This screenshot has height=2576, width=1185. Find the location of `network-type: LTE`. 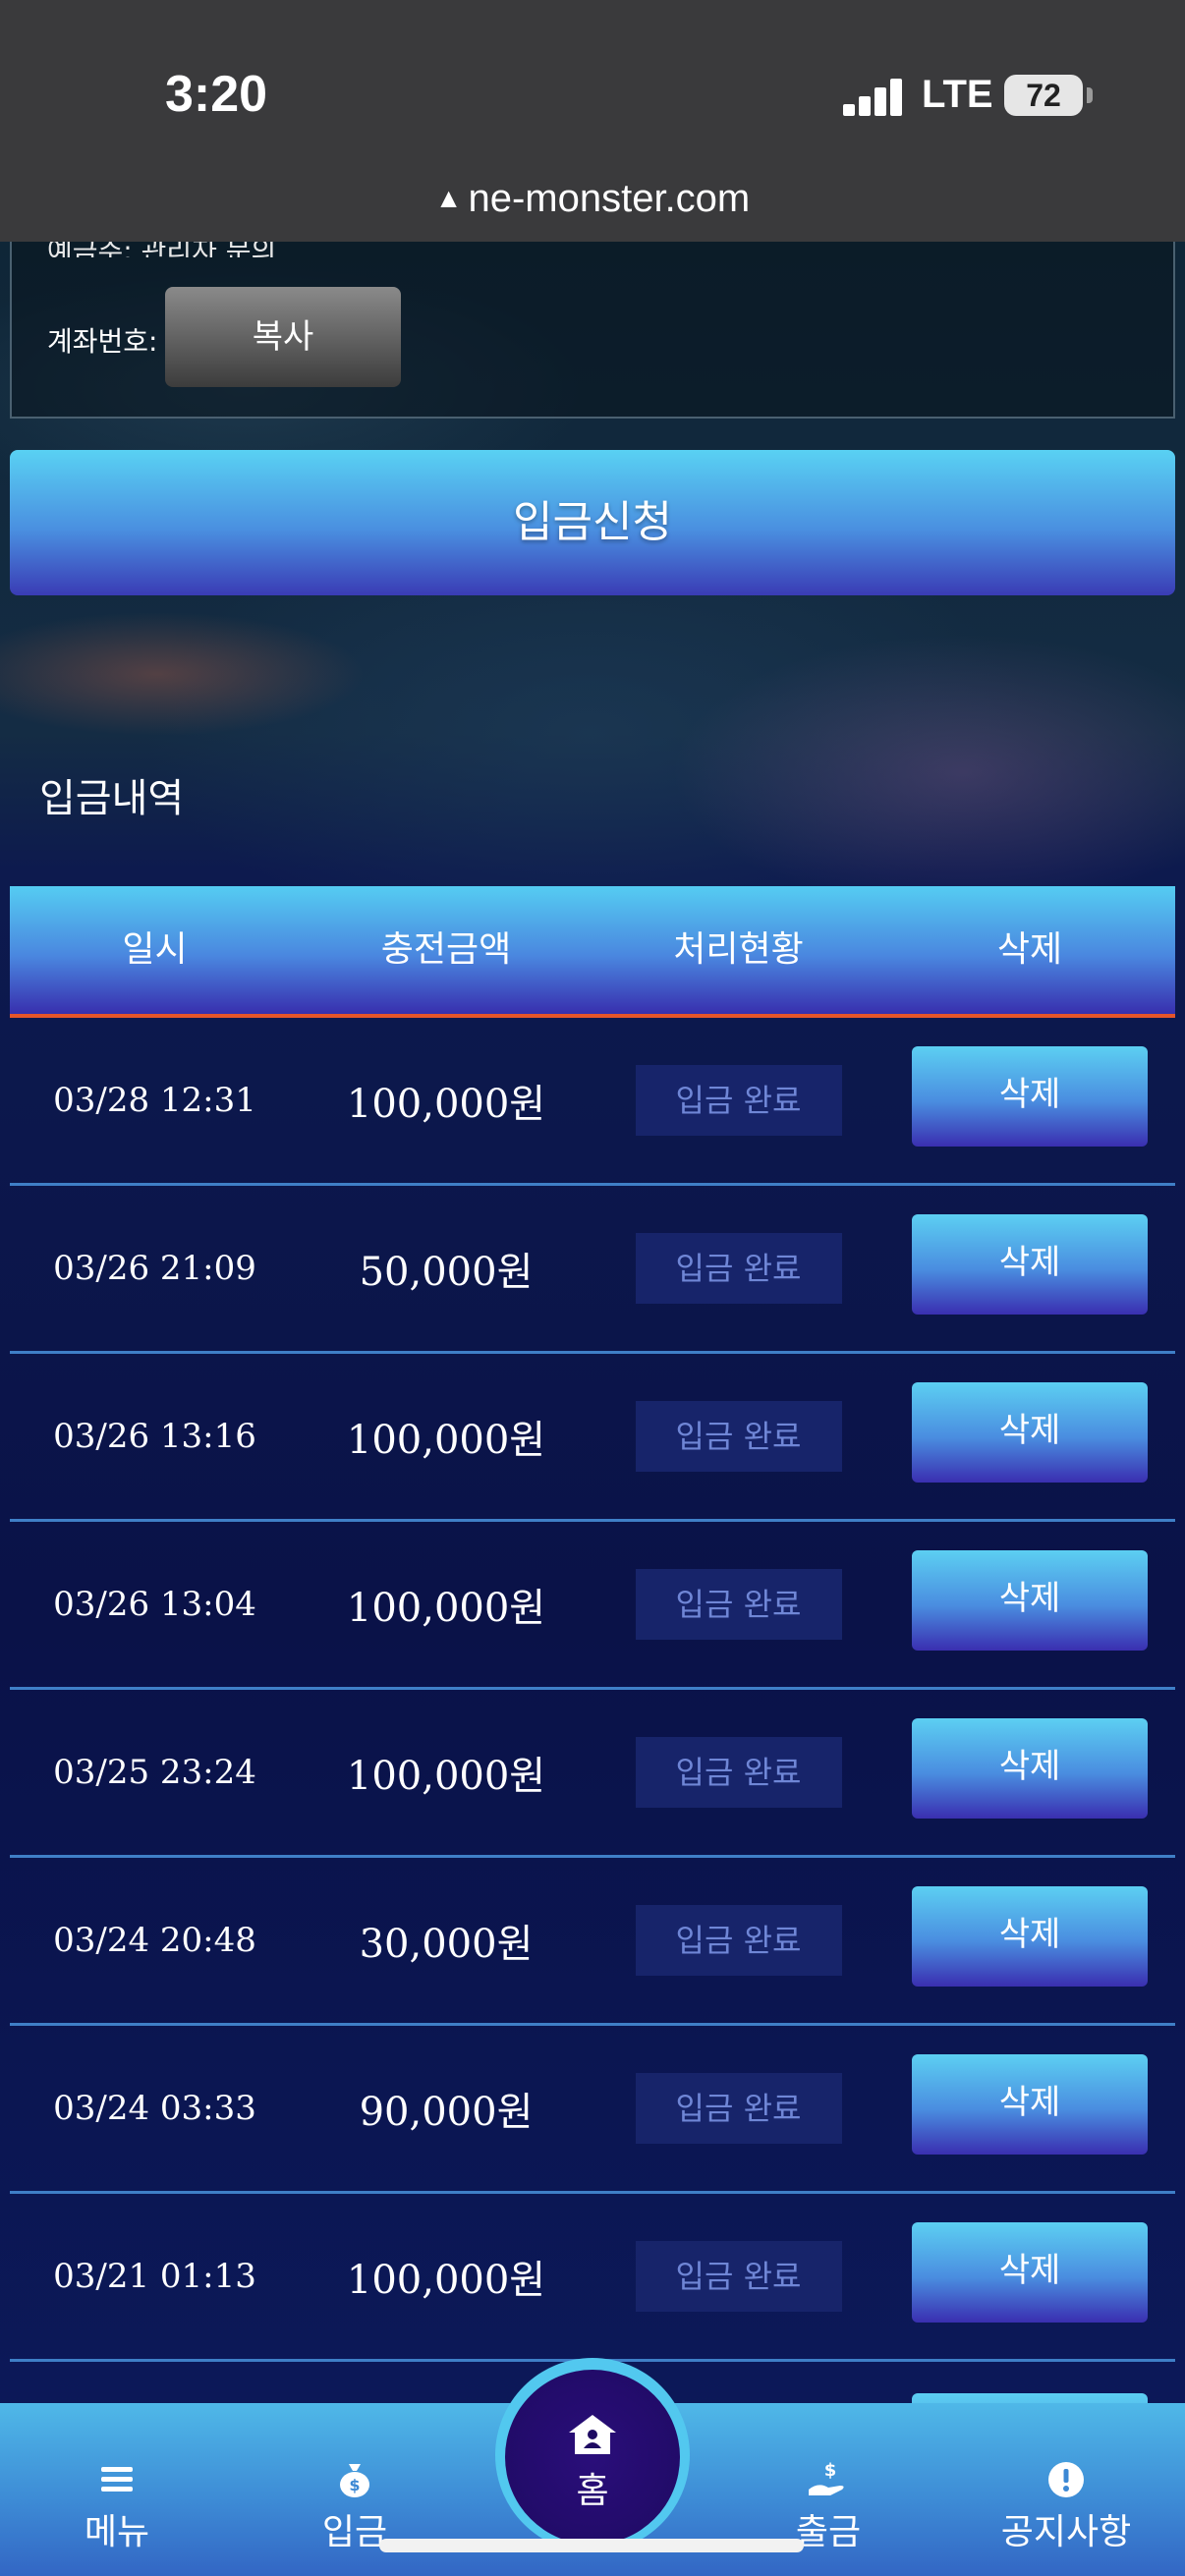

network-type: LTE is located at coordinates (958, 94).